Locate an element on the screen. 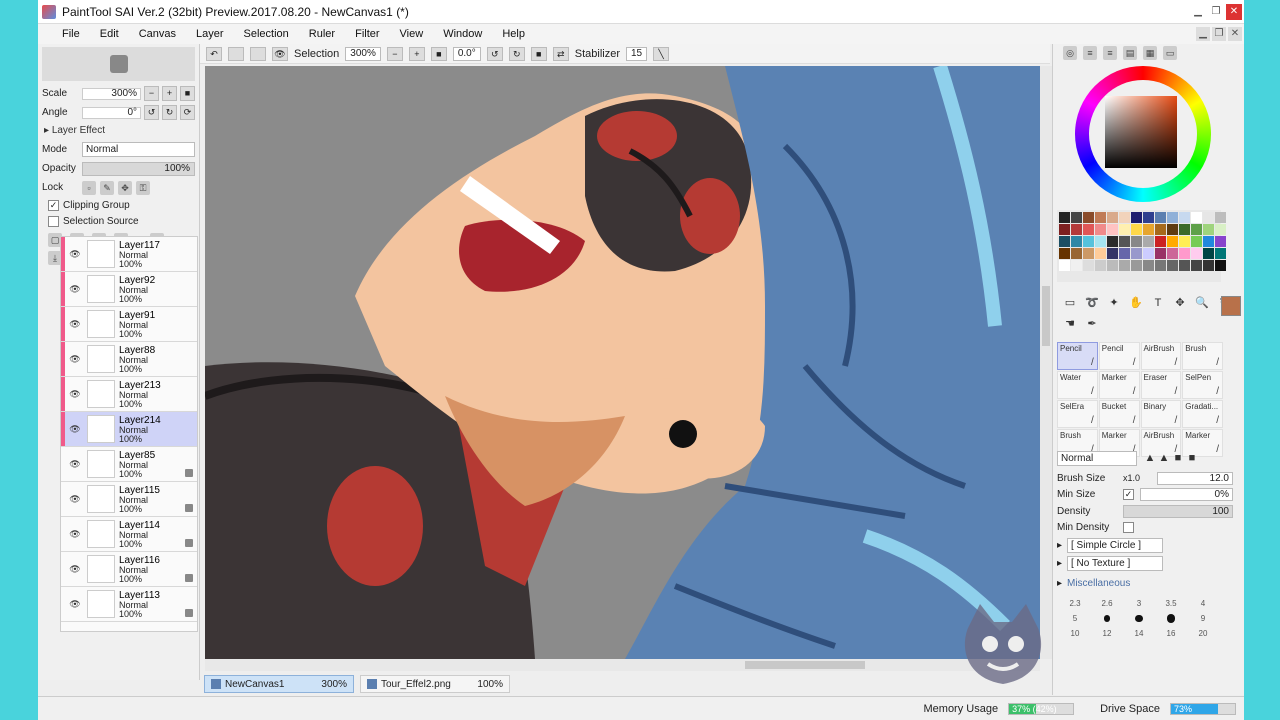 This screenshot has height=720, width=1280. rotate-reset-icon: ■ is located at coordinates (538, 53).